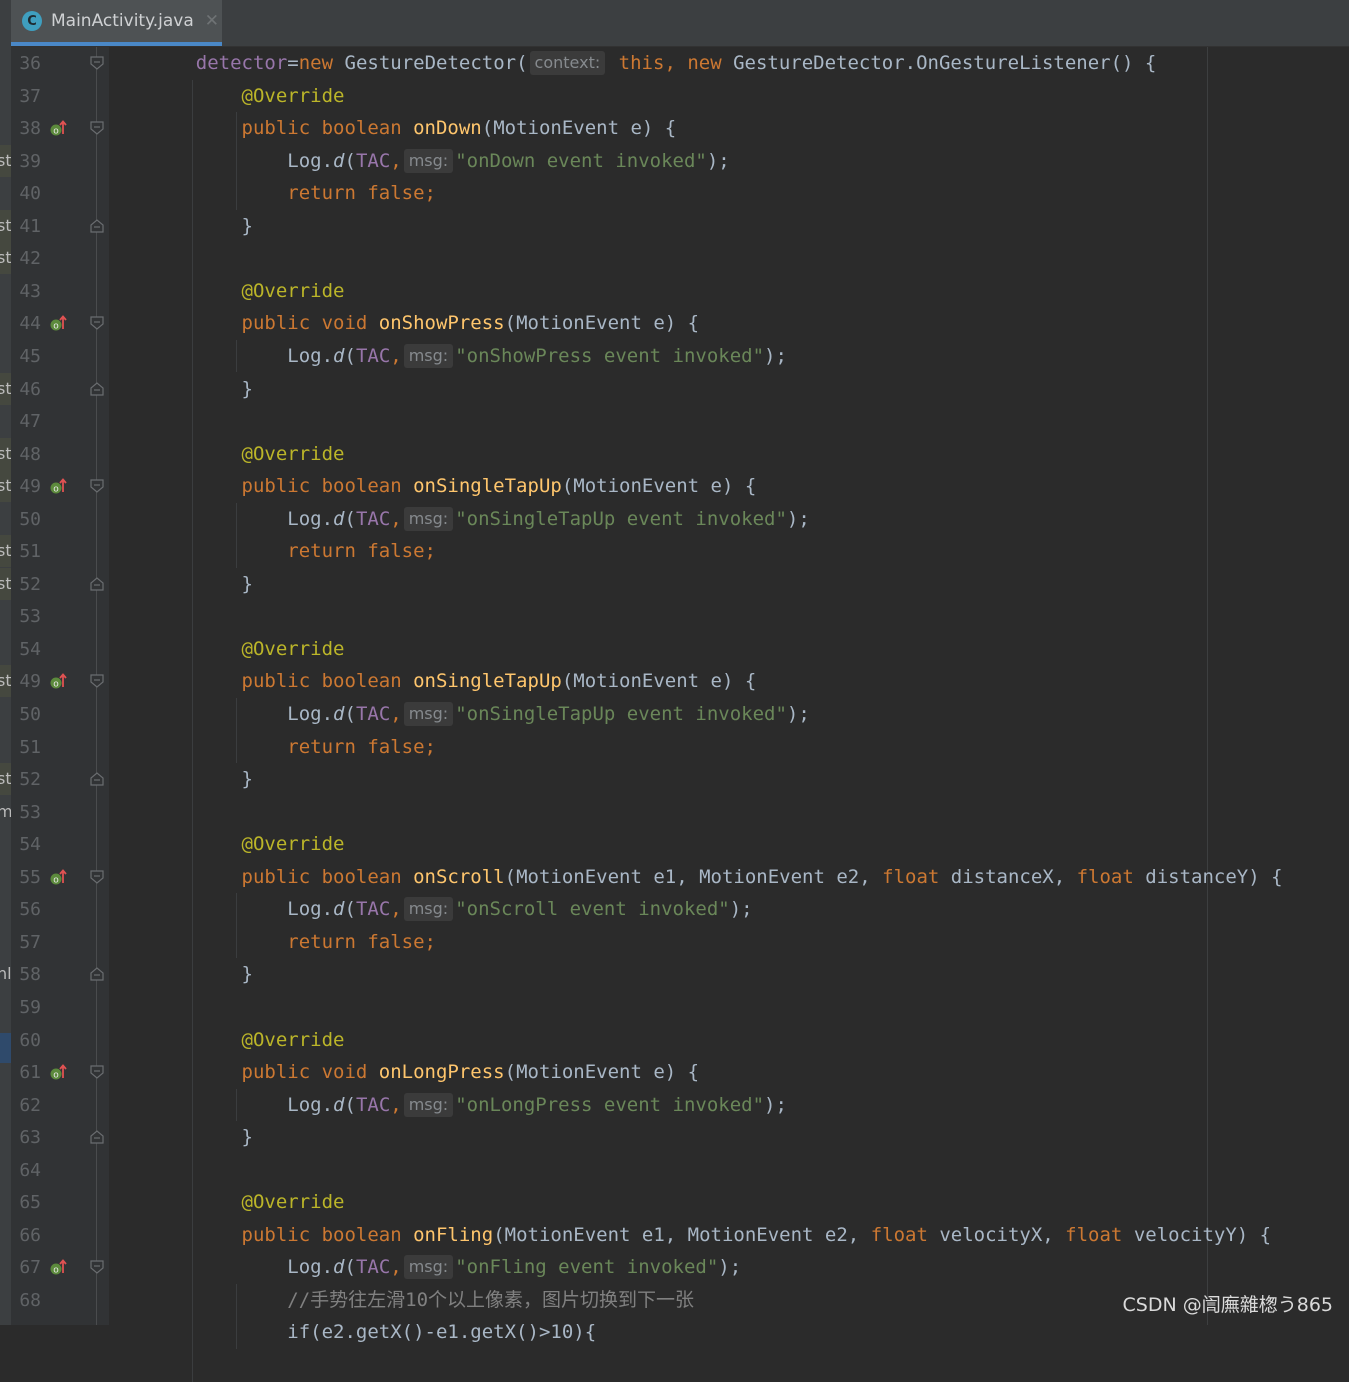 Image resolution: width=1349 pixels, height=1382 pixels. I want to click on code-token: ,, so click(676, 63).